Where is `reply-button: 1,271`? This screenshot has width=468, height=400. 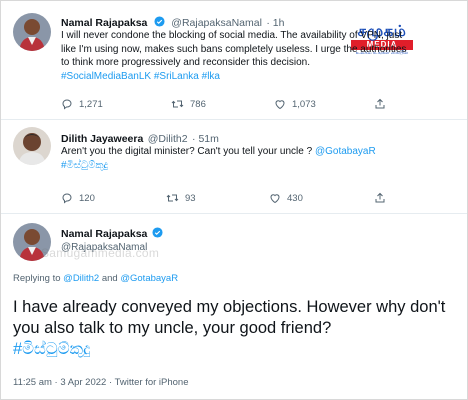 reply-button: 1,271 is located at coordinates (82, 104).